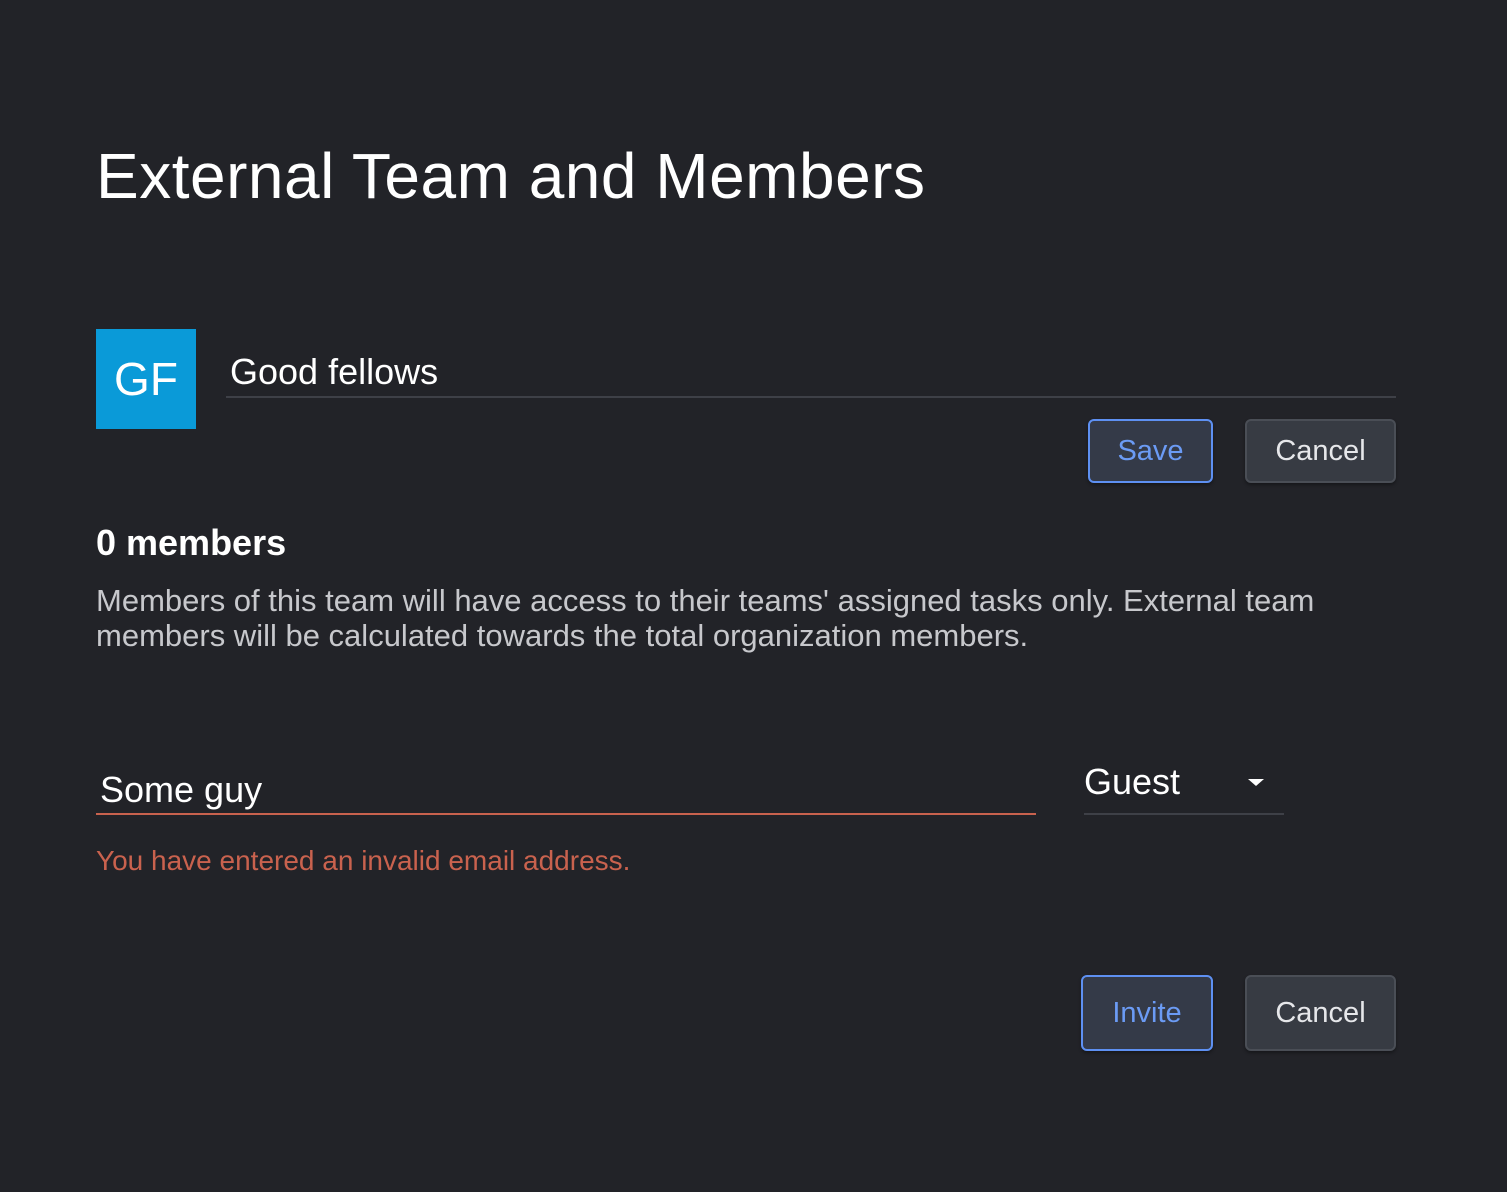 The width and height of the screenshot is (1507, 1192). What do you see at coordinates (1320, 1013) in the screenshot?
I see `cancel-invite-button: Cancel` at bounding box center [1320, 1013].